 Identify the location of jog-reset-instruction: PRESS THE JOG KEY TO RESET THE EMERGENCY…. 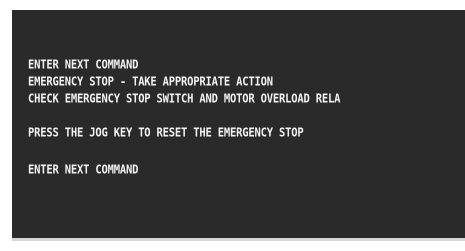
(166, 133).